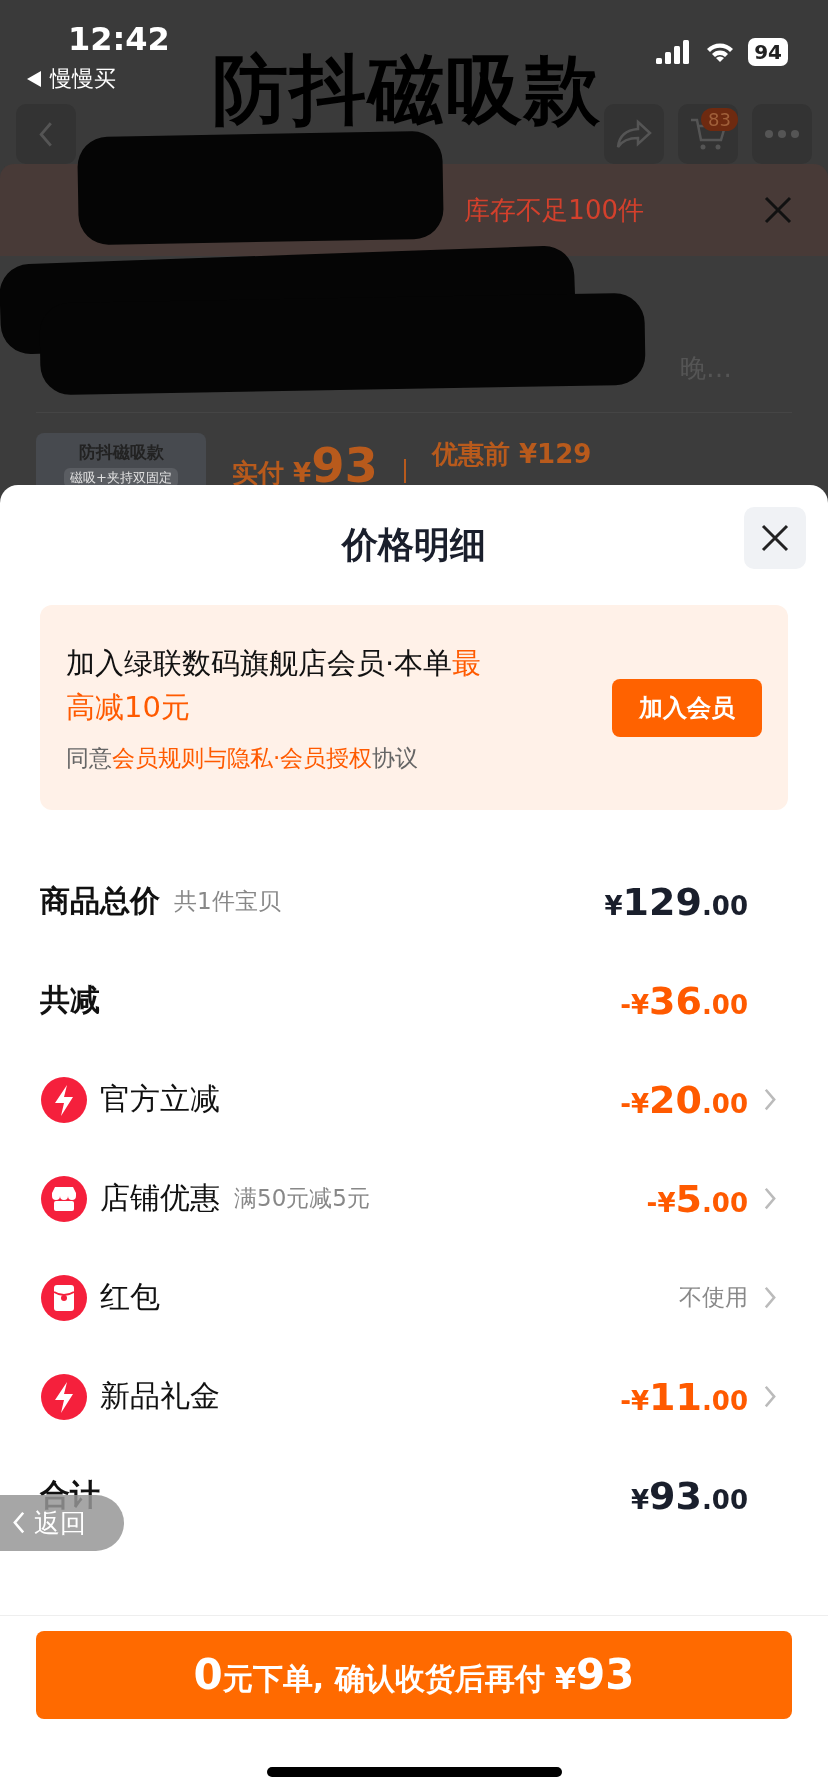  What do you see at coordinates (34, 79) in the screenshot?
I see `triangle-icon` at bounding box center [34, 79].